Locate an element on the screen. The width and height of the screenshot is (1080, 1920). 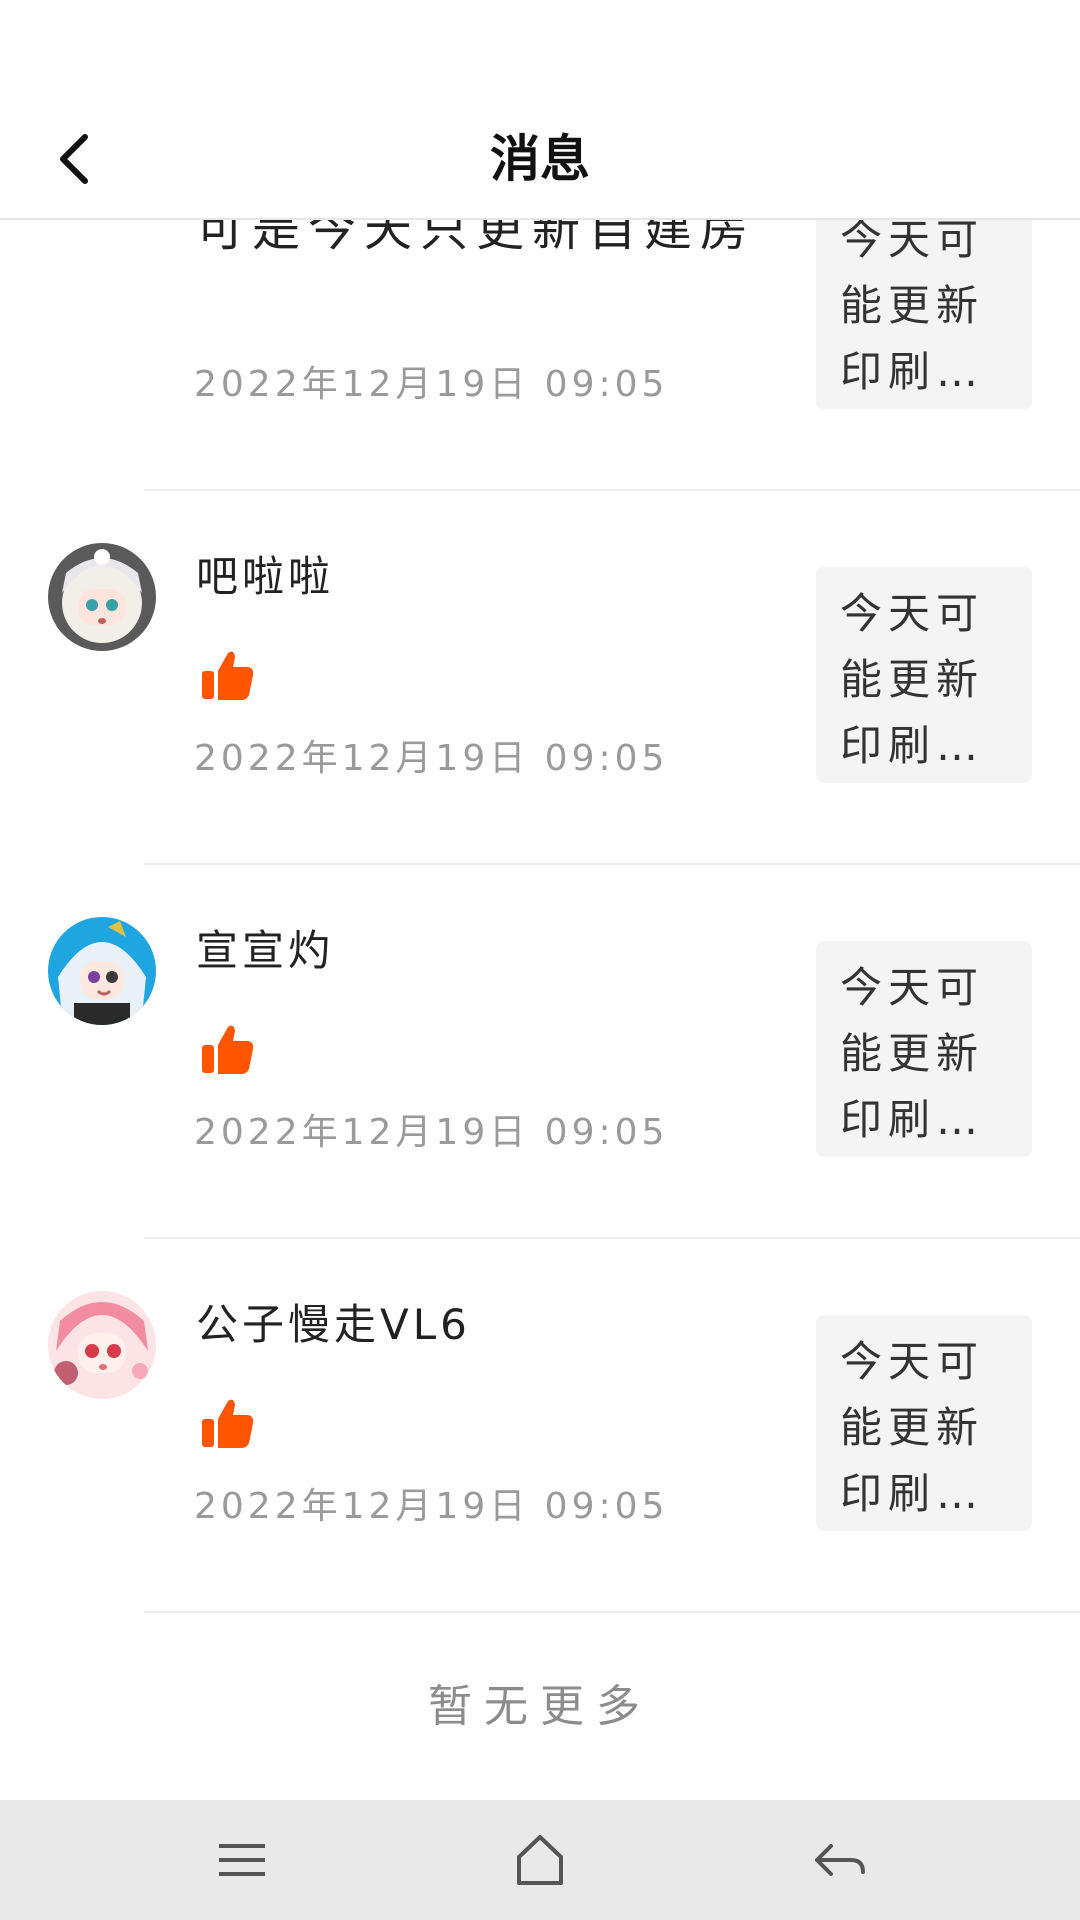
comment-text: 可是今天只更新自建房 is located at coordinates (476, 237).